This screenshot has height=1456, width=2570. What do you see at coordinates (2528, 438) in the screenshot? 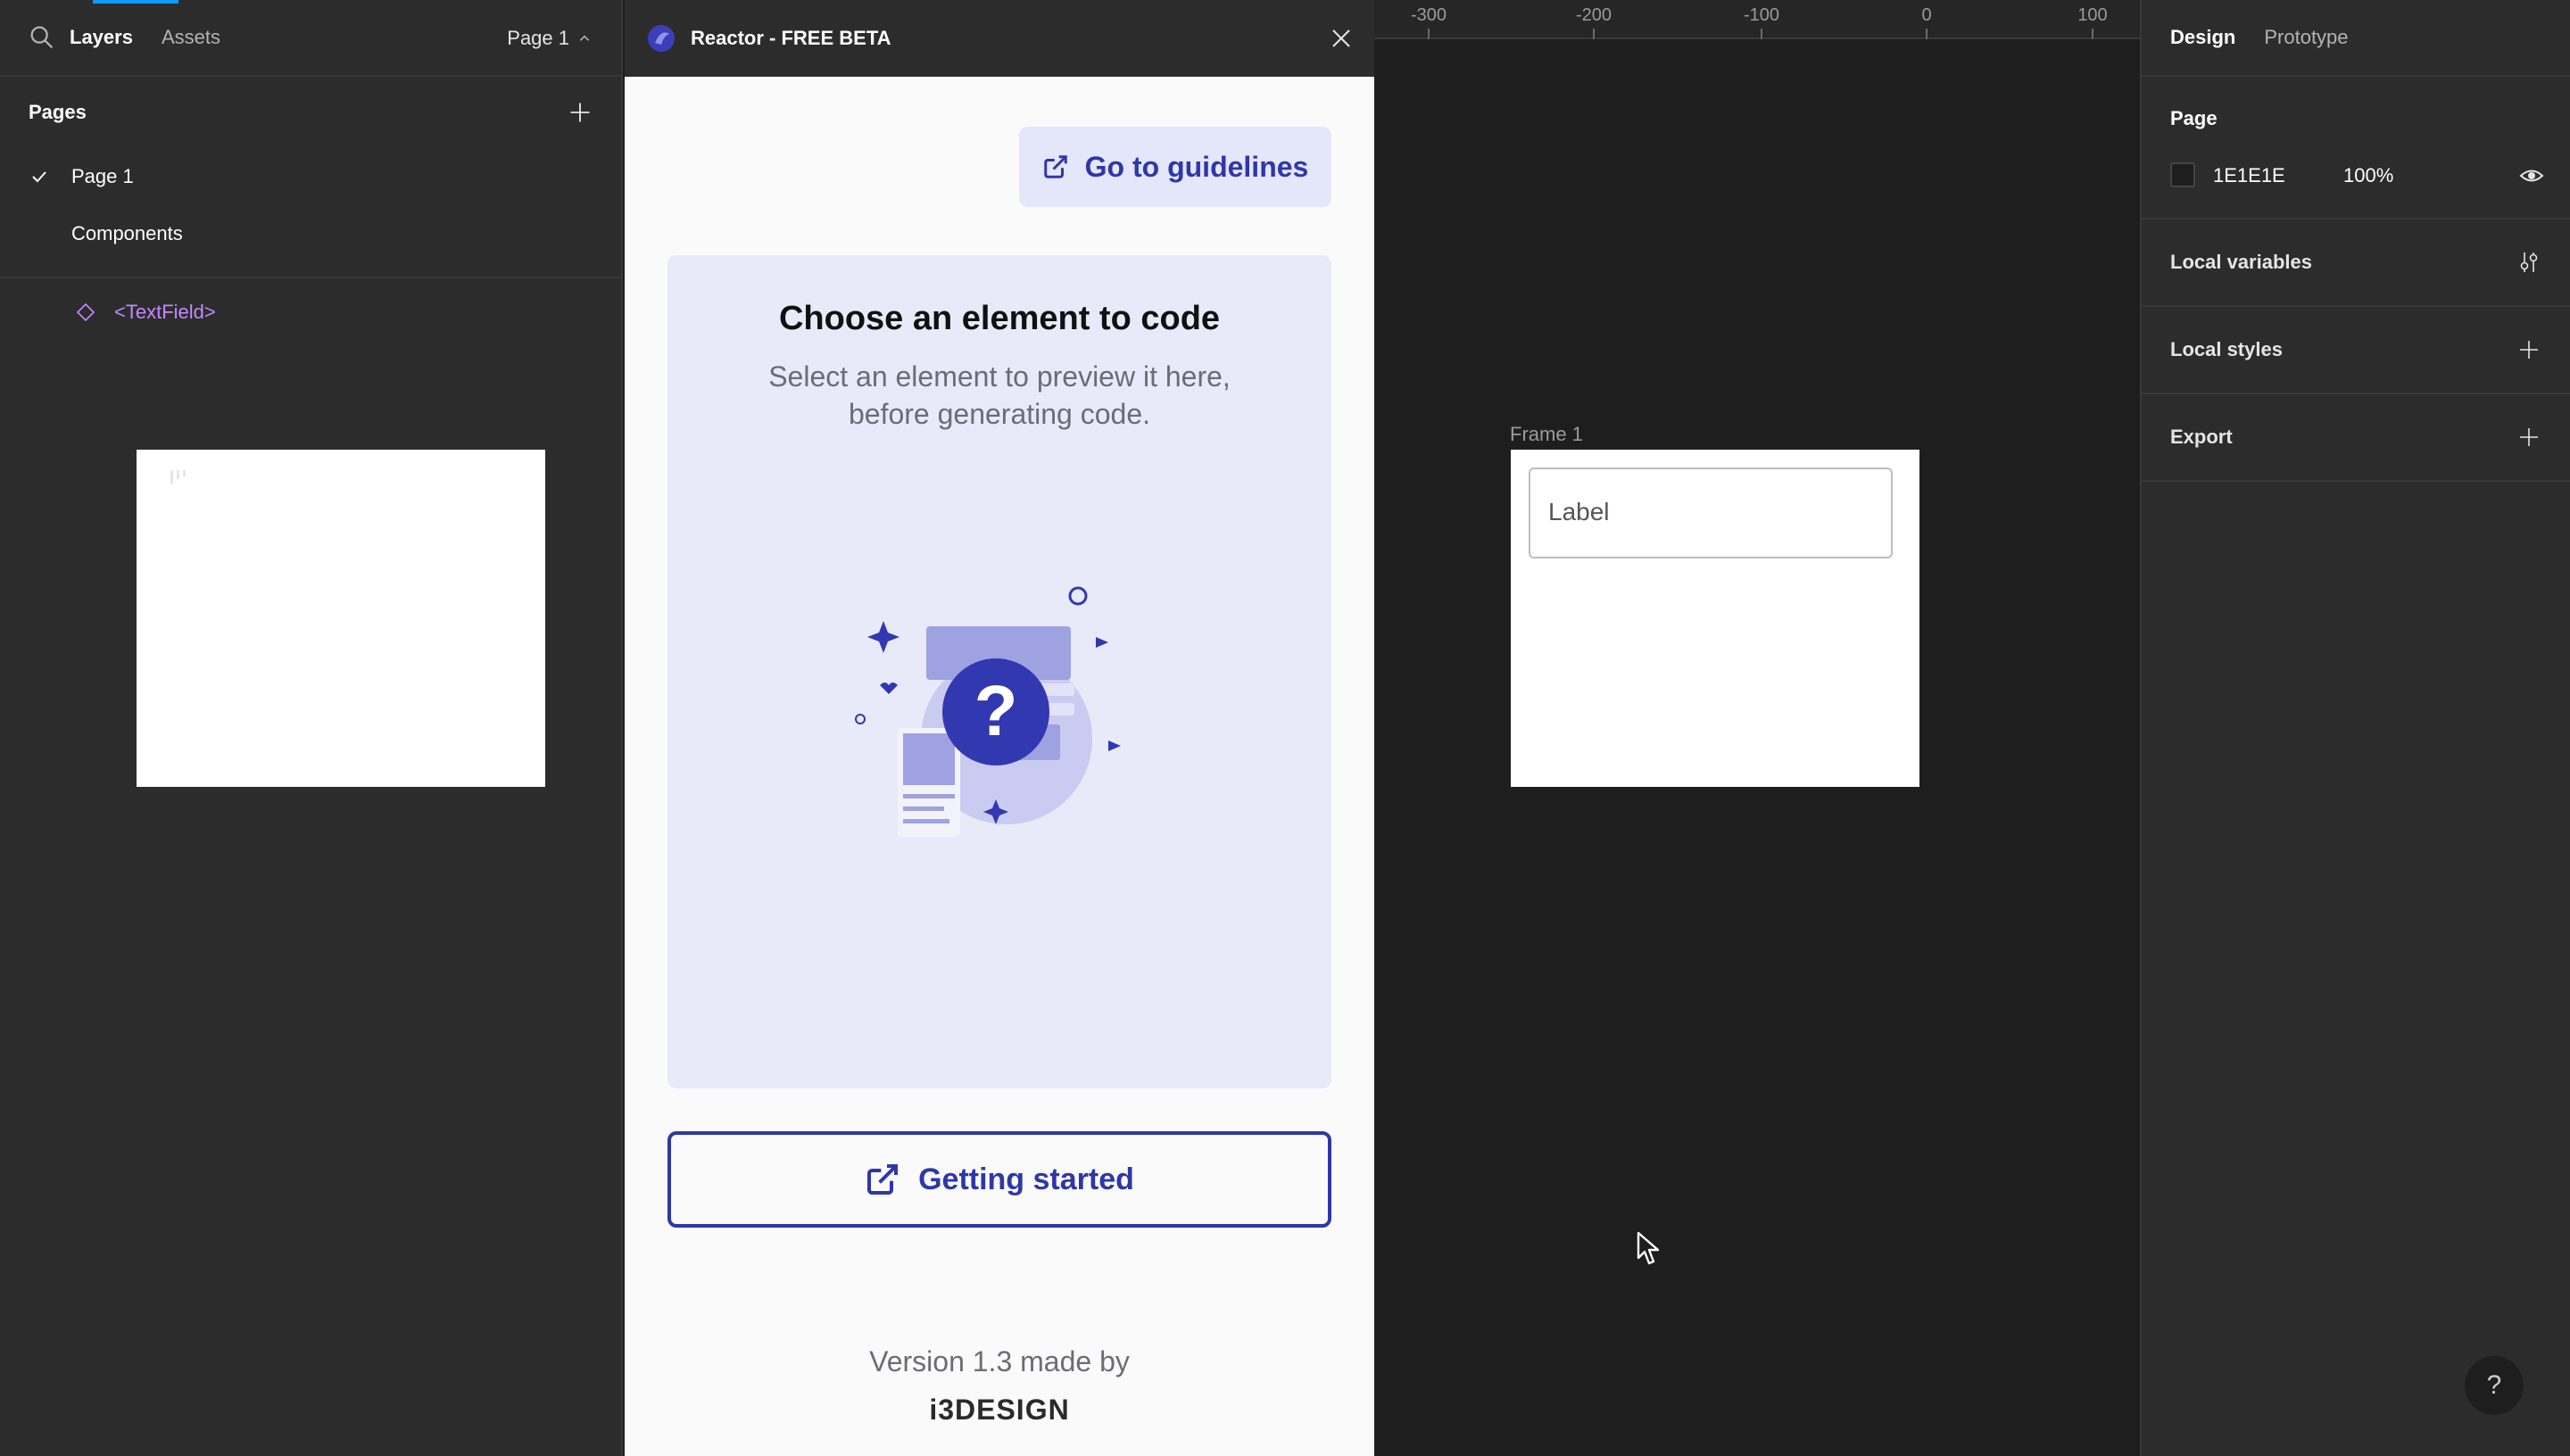
I see `add-export-icon` at bounding box center [2528, 438].